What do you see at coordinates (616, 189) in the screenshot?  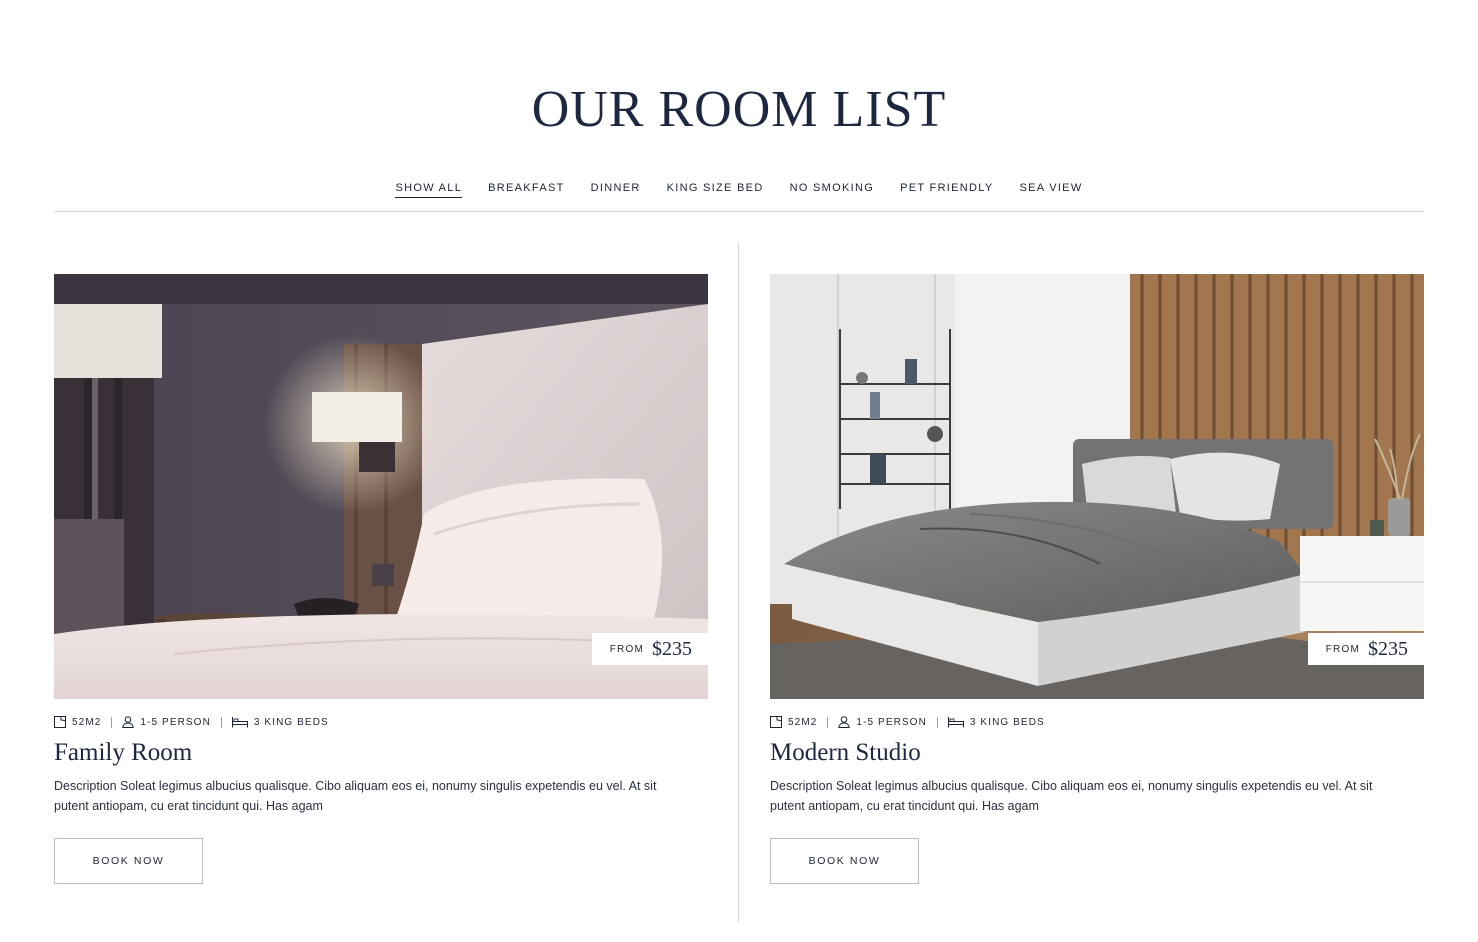 I see `filter-dinner: DINNER` at bounding box center [616, 189].